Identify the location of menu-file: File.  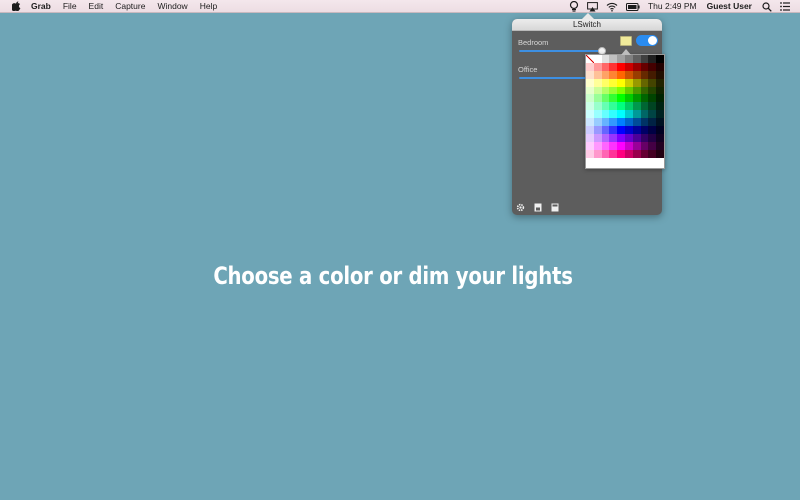
(70, 6).